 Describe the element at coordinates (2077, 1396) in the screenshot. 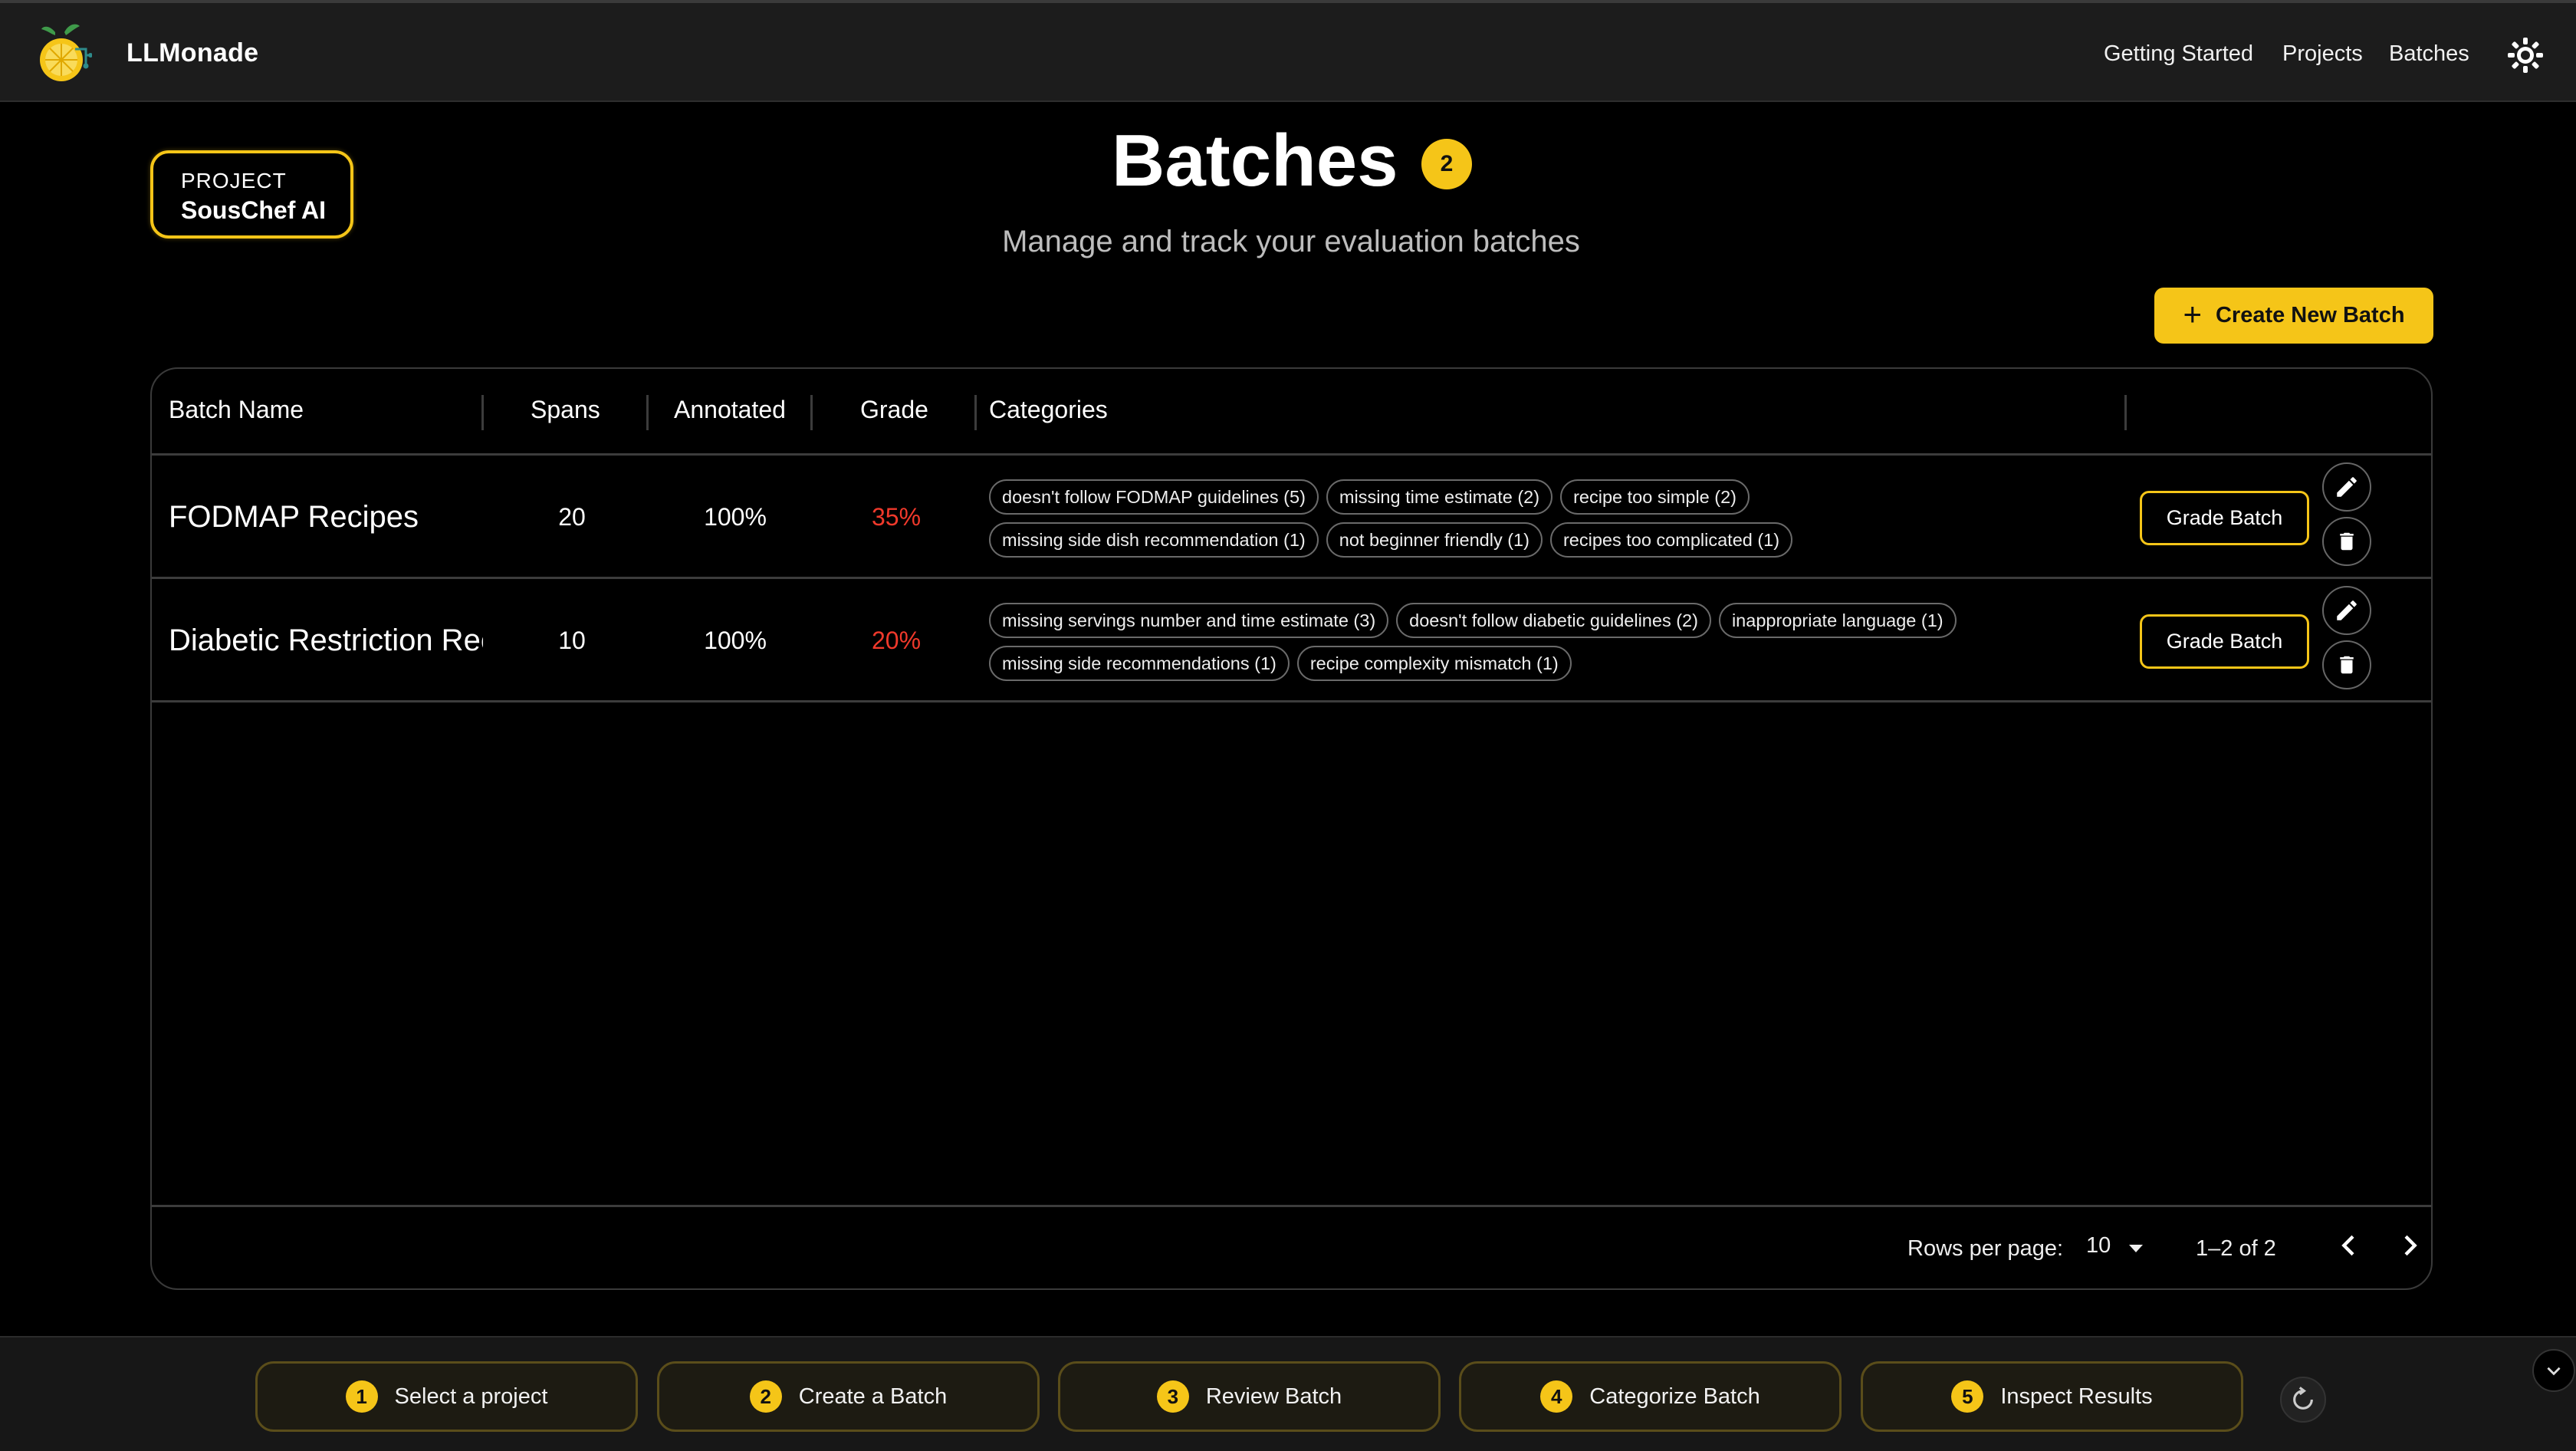

I see `step-label: Inspect Results` at that location.